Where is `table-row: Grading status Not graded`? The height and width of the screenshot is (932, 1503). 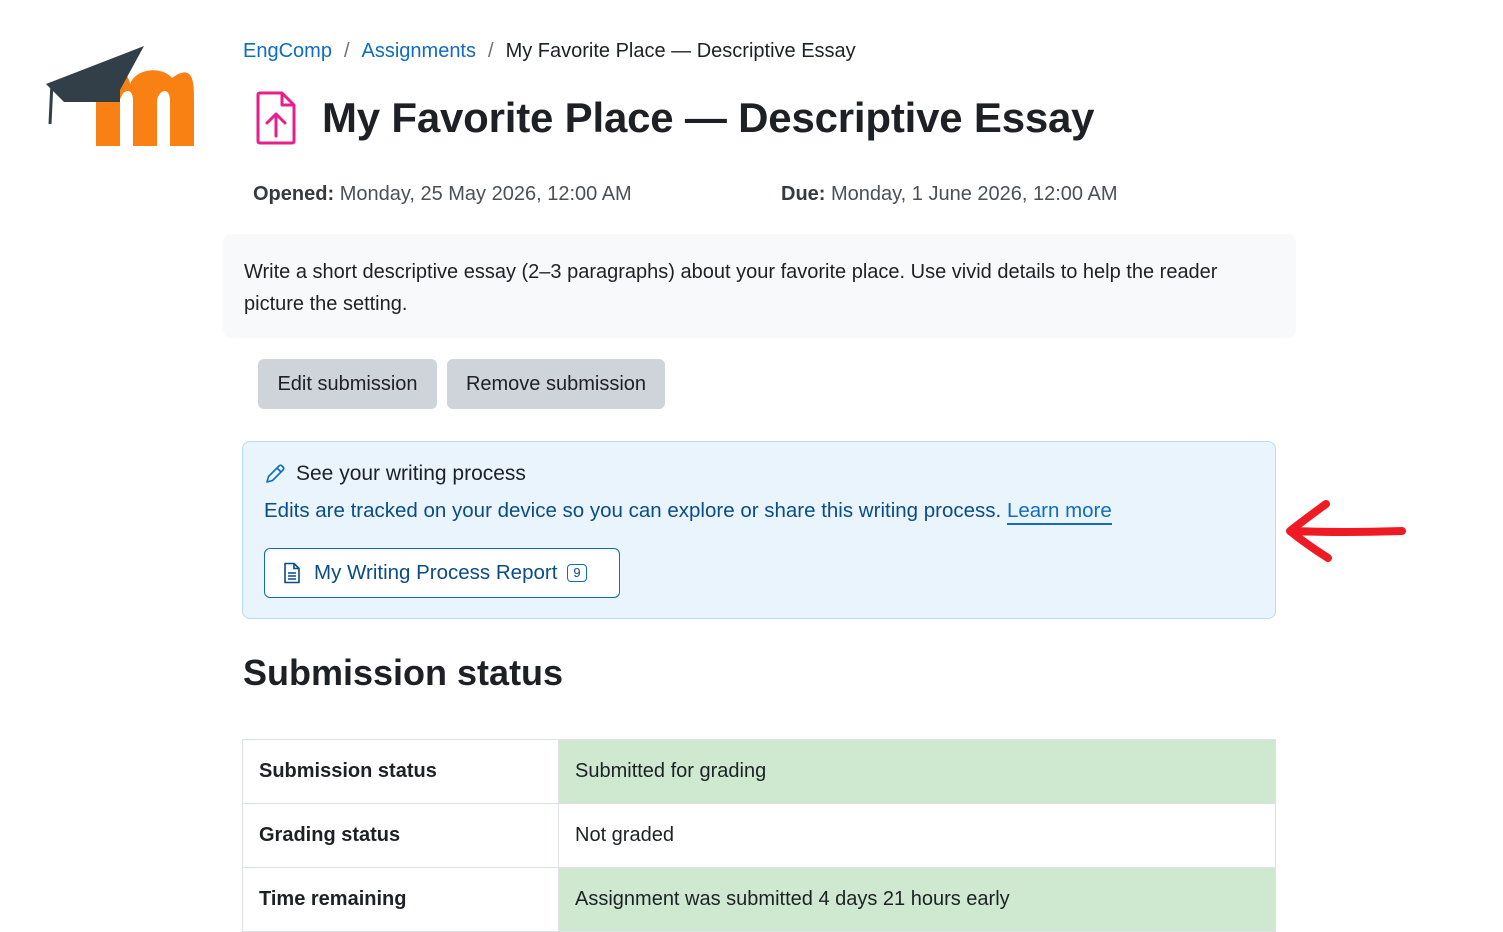
table-row: Grading status Not graded is located at coordinates (759, 835).